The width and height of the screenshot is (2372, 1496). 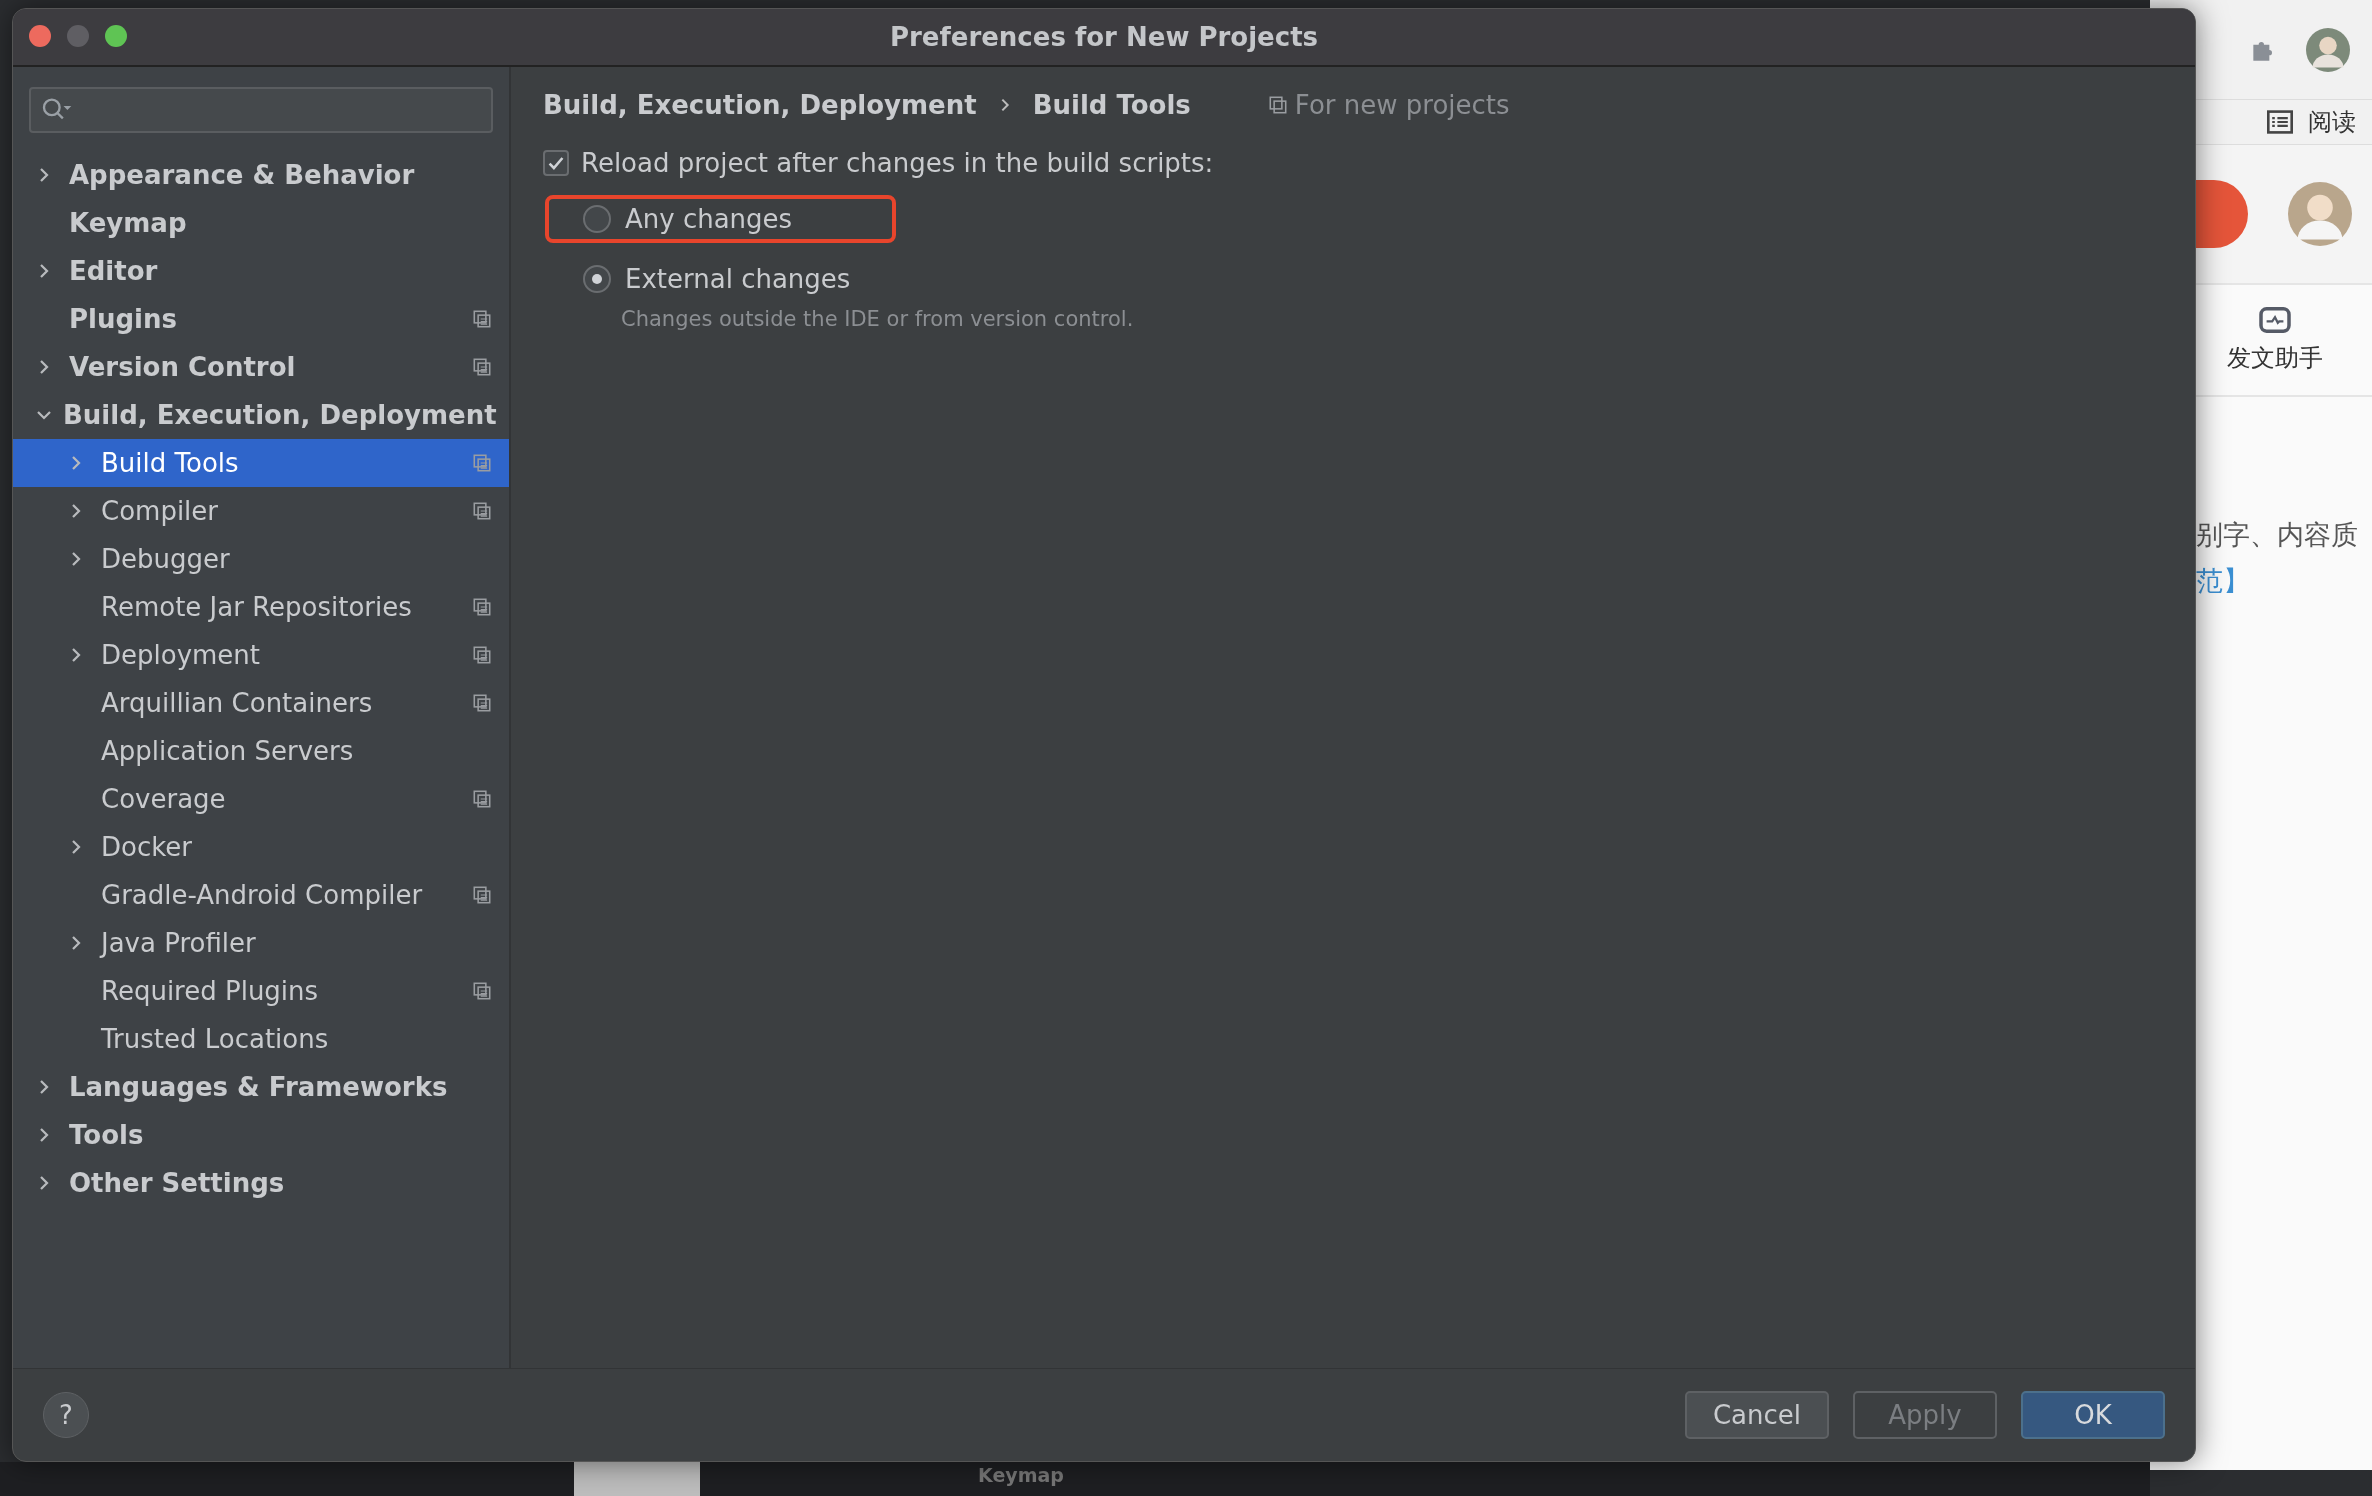 I want to click on tree-item: Debugger, so click(x=261, y=559).